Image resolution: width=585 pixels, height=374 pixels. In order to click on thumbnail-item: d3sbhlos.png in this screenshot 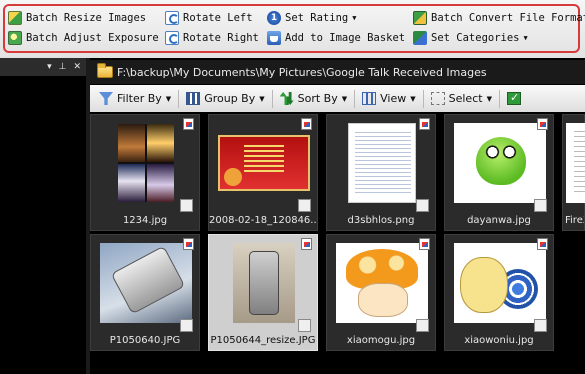, I will do `click(381, 172)`.